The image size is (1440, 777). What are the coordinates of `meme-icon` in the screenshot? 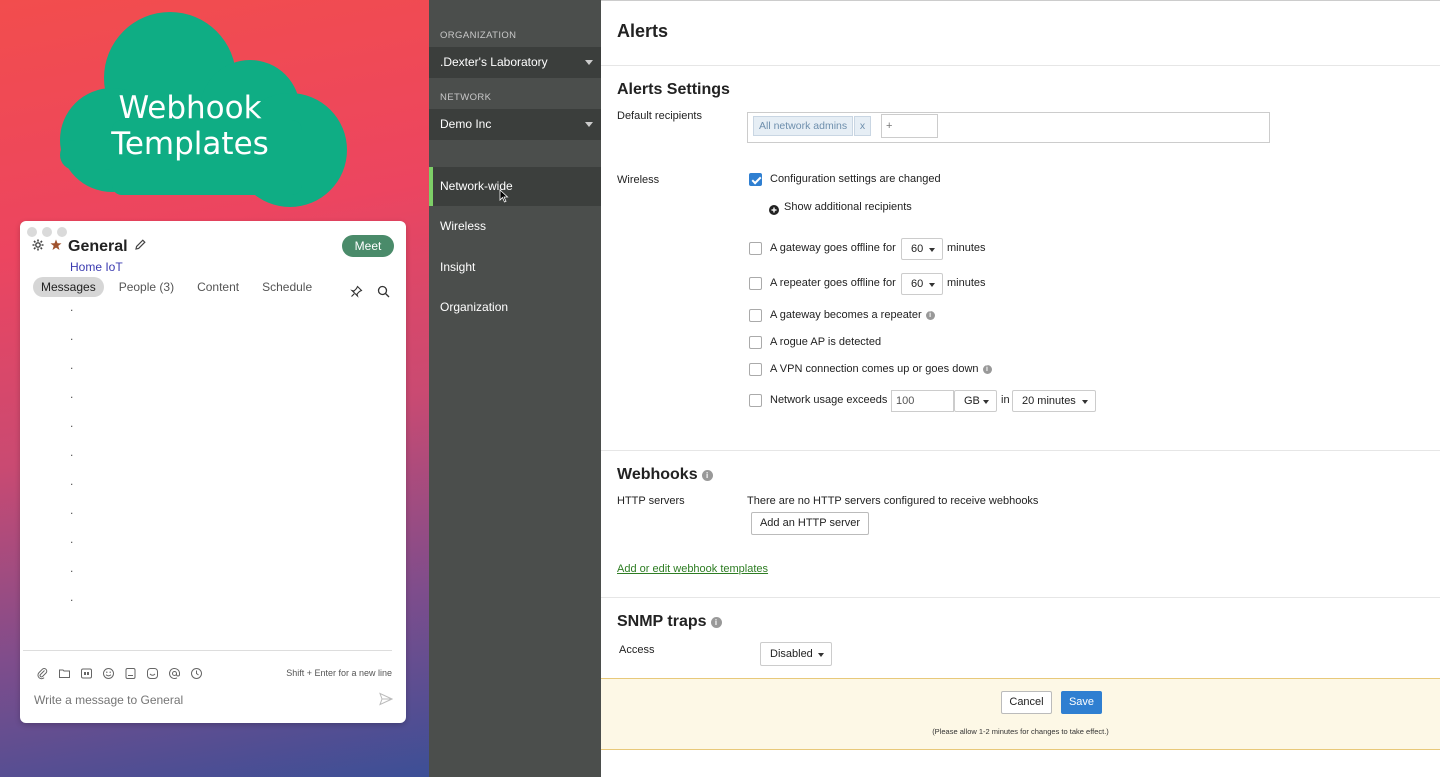 It's located at (152, 676).